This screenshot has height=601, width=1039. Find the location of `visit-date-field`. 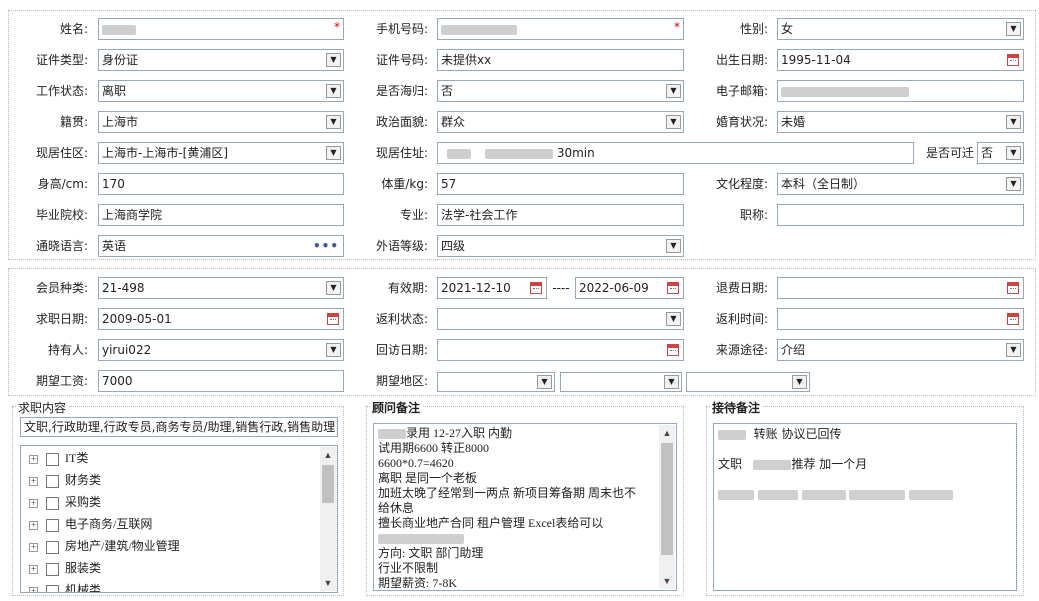

visit-date-field is located at coordinates (560, 350).